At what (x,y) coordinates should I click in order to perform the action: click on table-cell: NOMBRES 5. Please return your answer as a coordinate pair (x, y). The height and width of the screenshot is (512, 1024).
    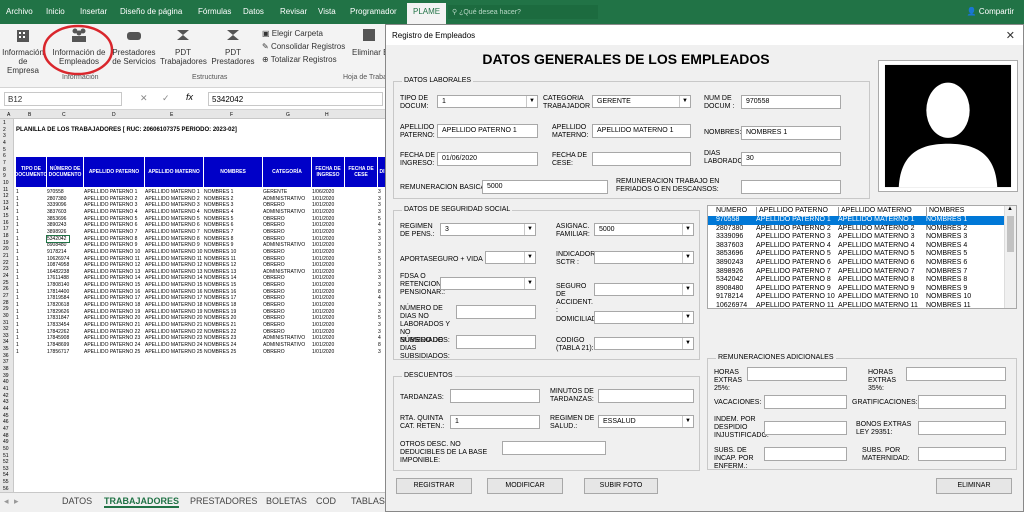
    Looking at the image, I should click on (218, 219).